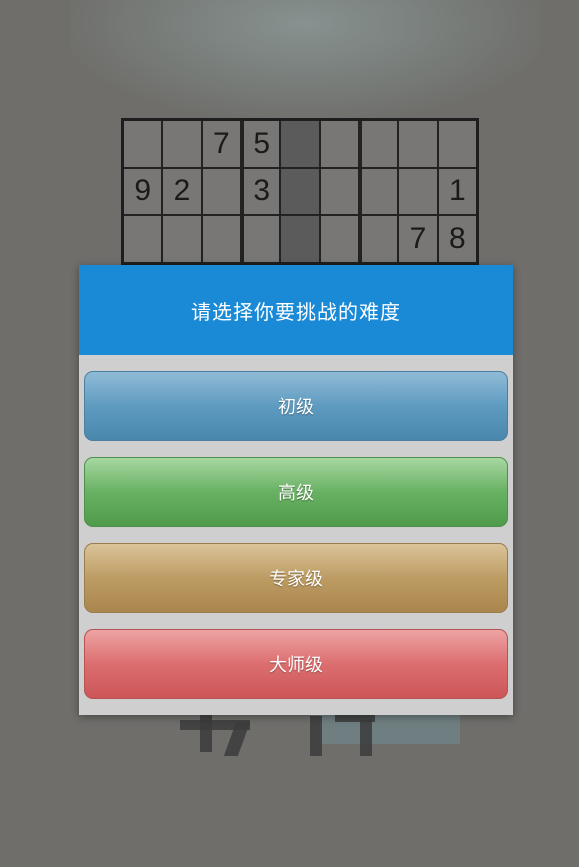 This screenshot has height=867, width=579. I want to click on beginner-button: 初级, so click(296, 406).